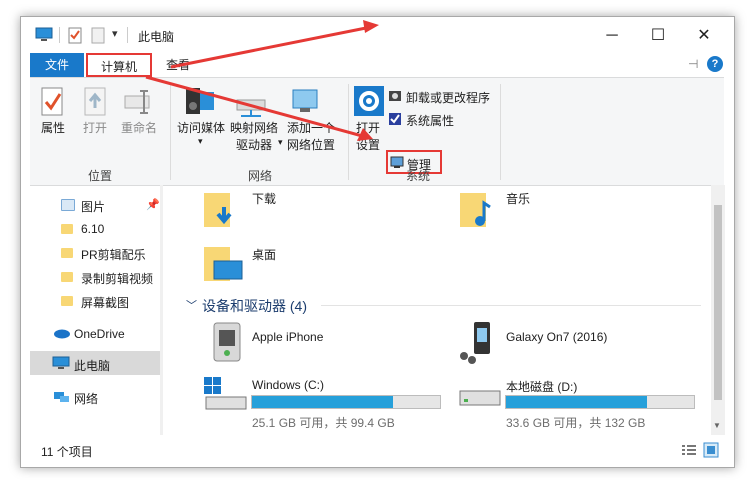 The height and width of the screenshot is (486, 755). Describe the element at coordinates (93, 206) in the screenshot. I see `sidebar-item-pictures: 图片` at that location.